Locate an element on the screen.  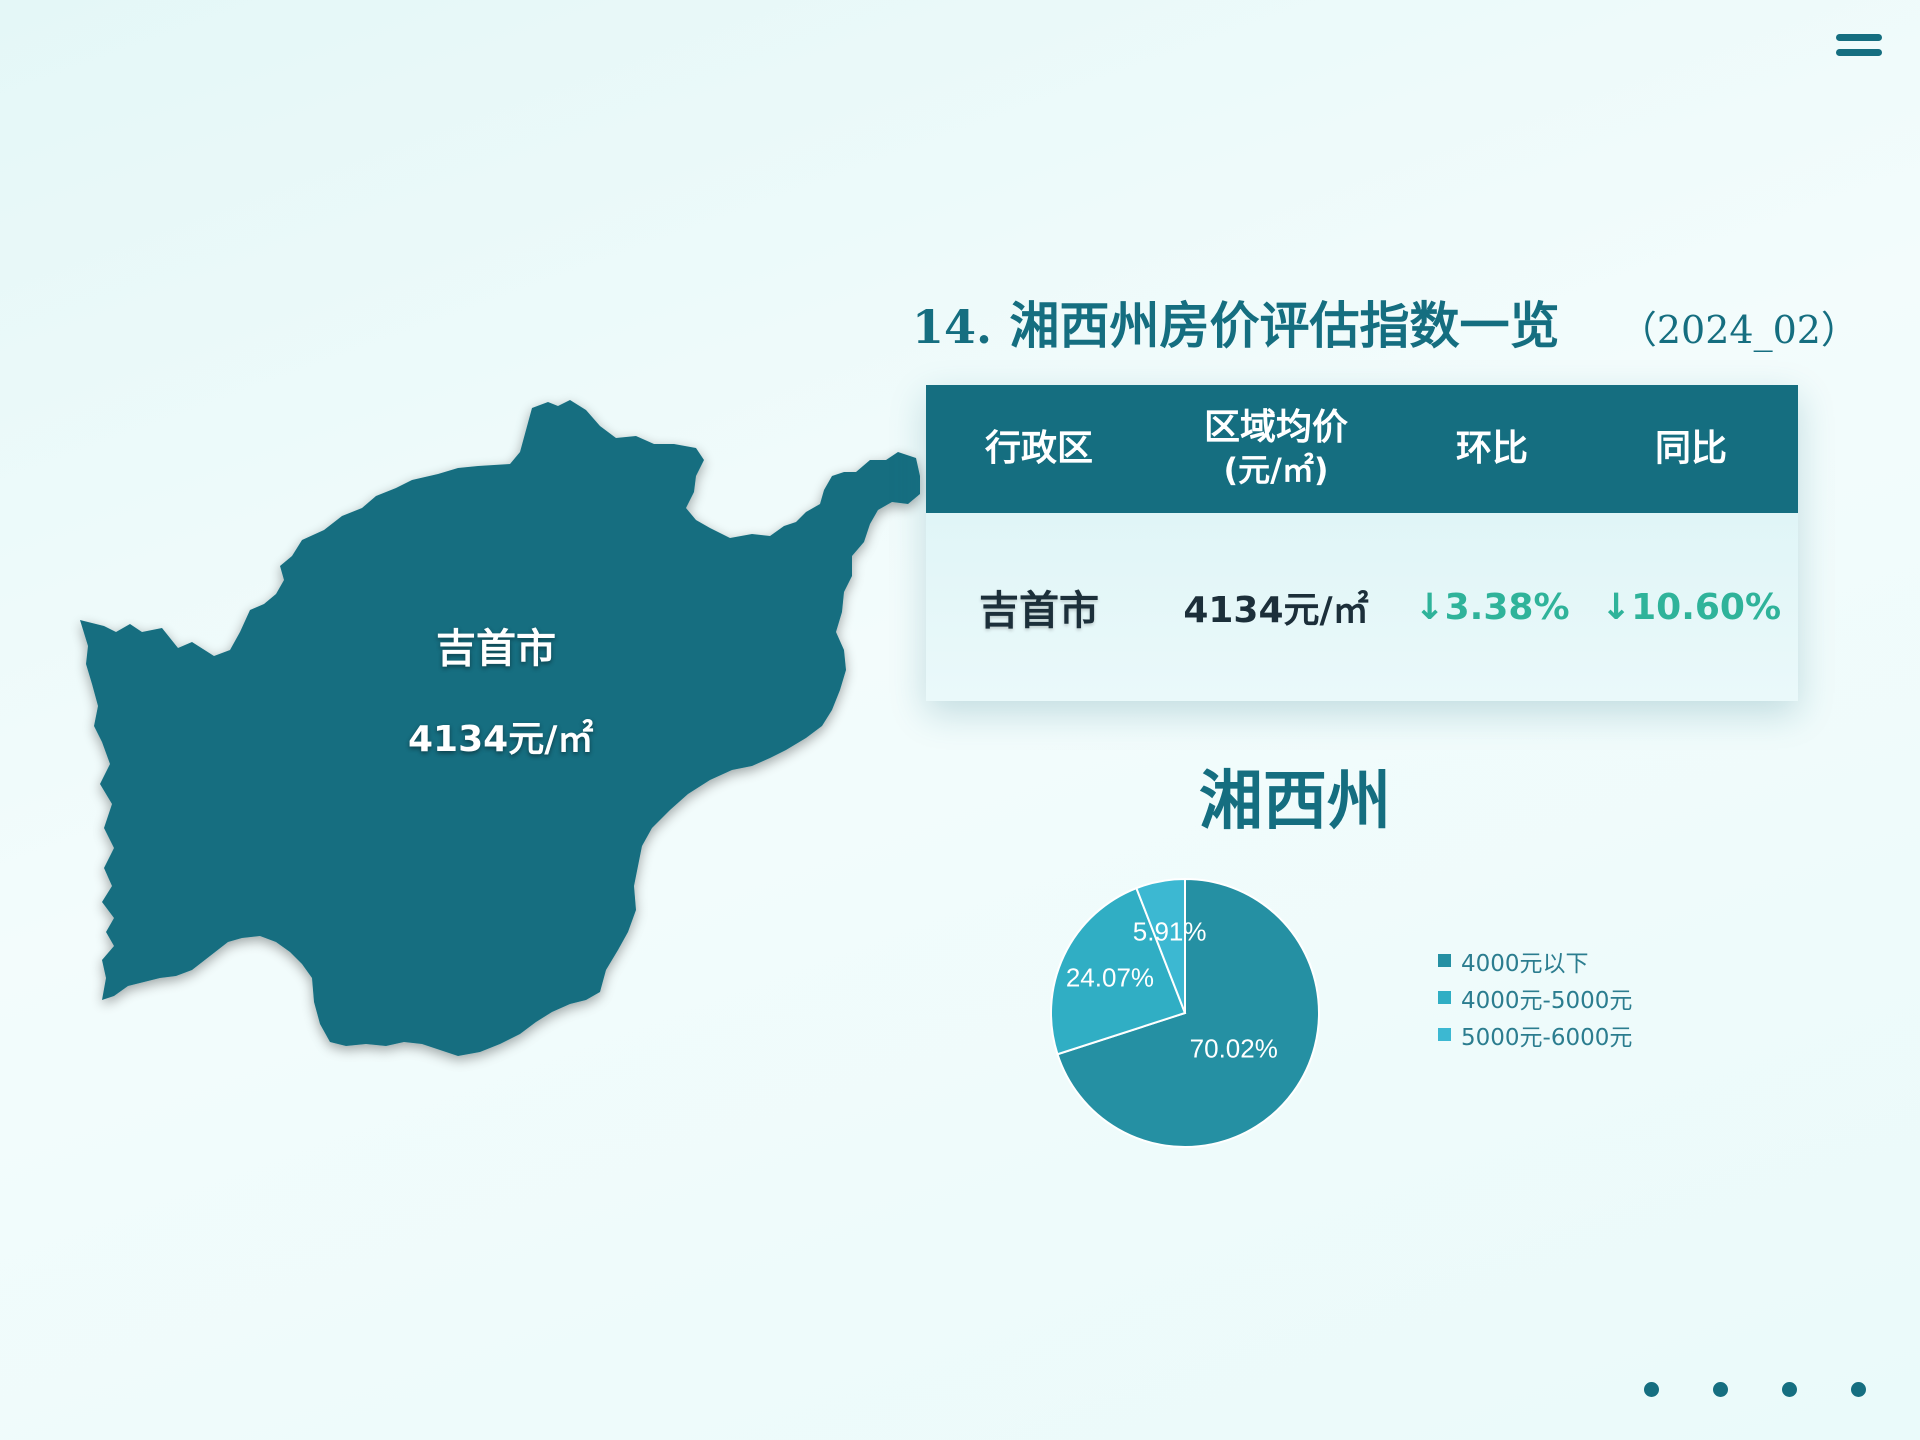
map-region-price: 4134元/㎡ is located at coordinates (501, 739).